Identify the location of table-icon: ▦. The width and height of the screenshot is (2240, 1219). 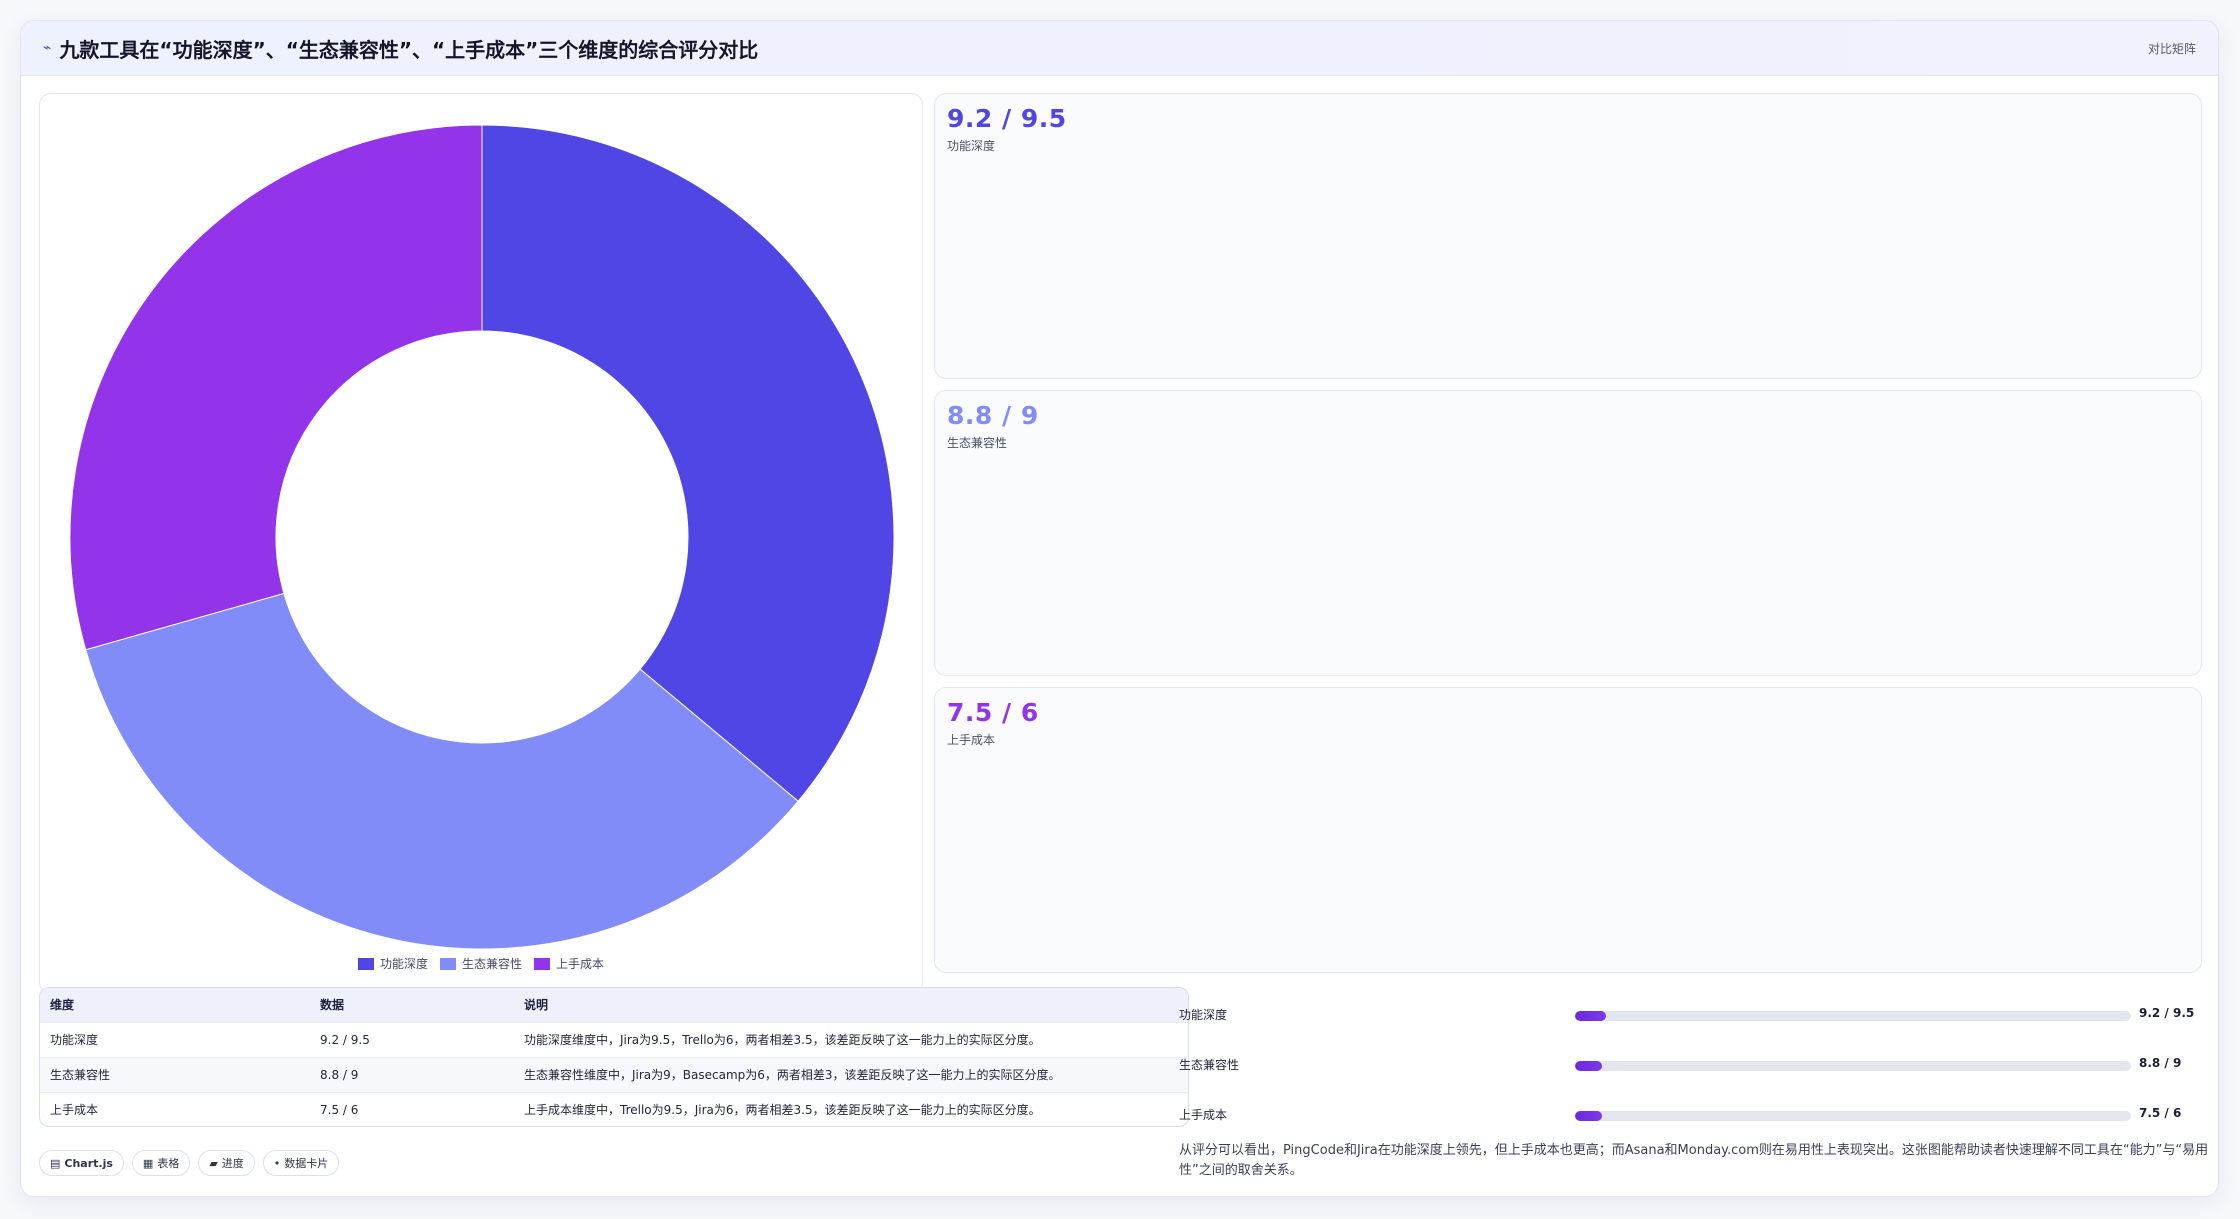
(148, 1163).